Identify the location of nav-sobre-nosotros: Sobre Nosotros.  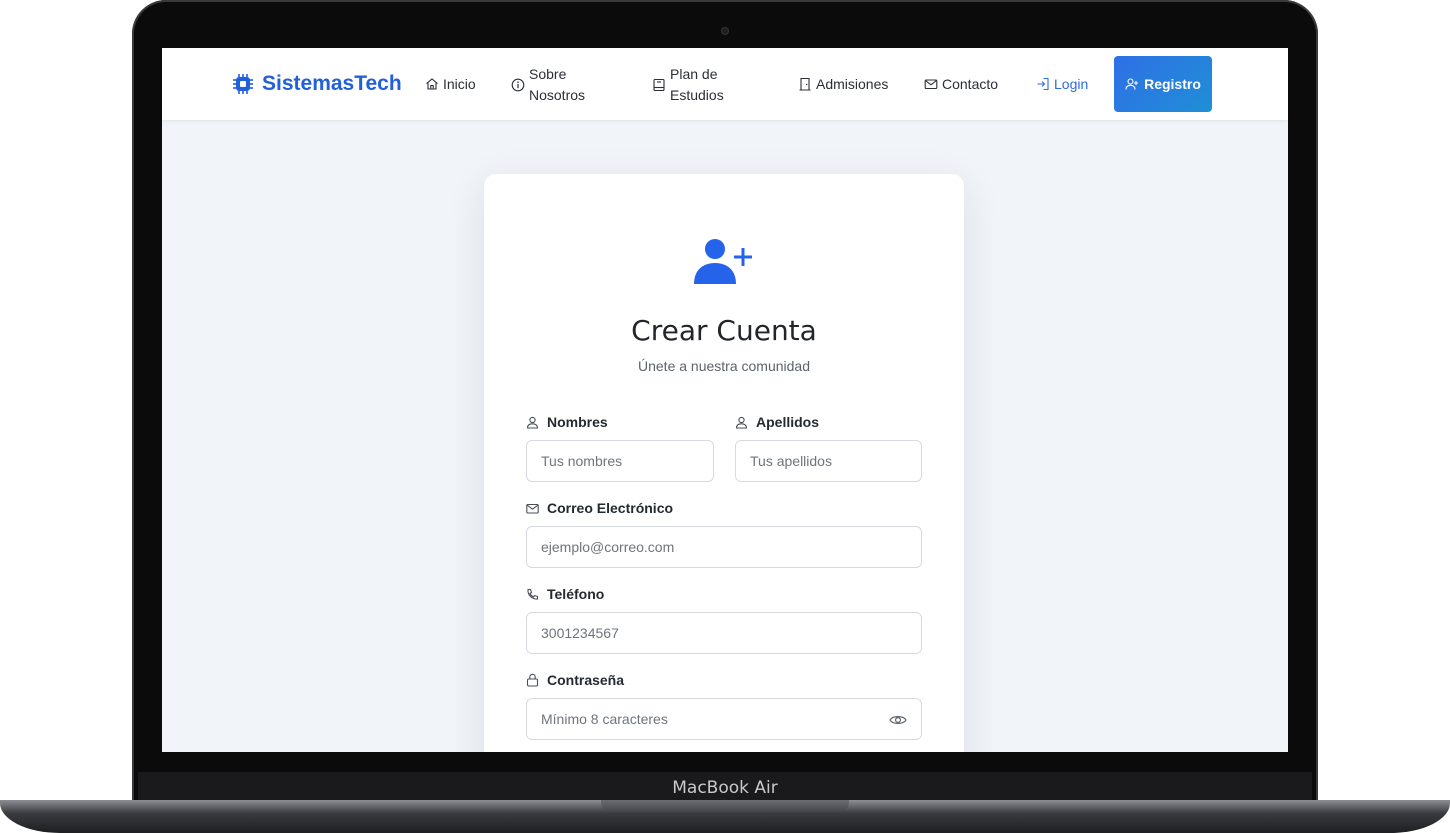
(548, 85).